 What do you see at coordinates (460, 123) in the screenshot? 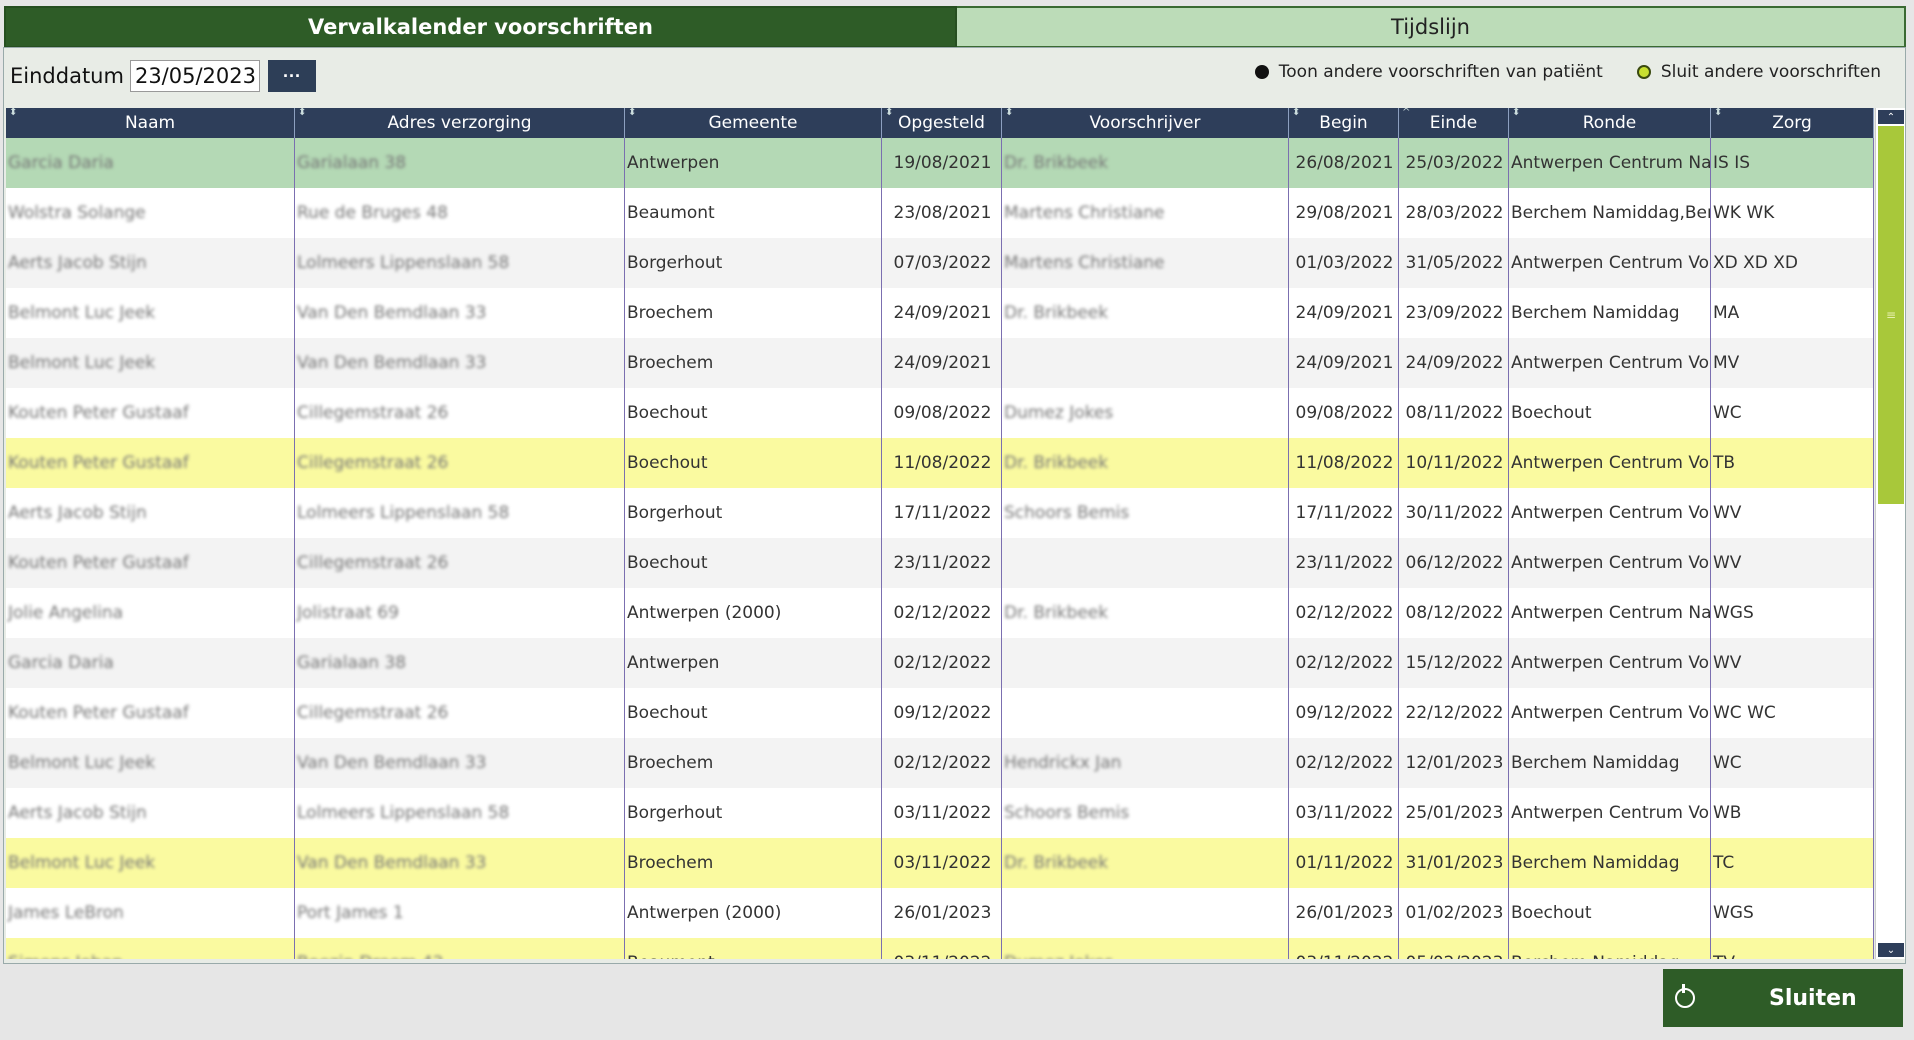
I see `column-header-adres: ⬍ Adres verzorging` at bounding box center [460, 123].